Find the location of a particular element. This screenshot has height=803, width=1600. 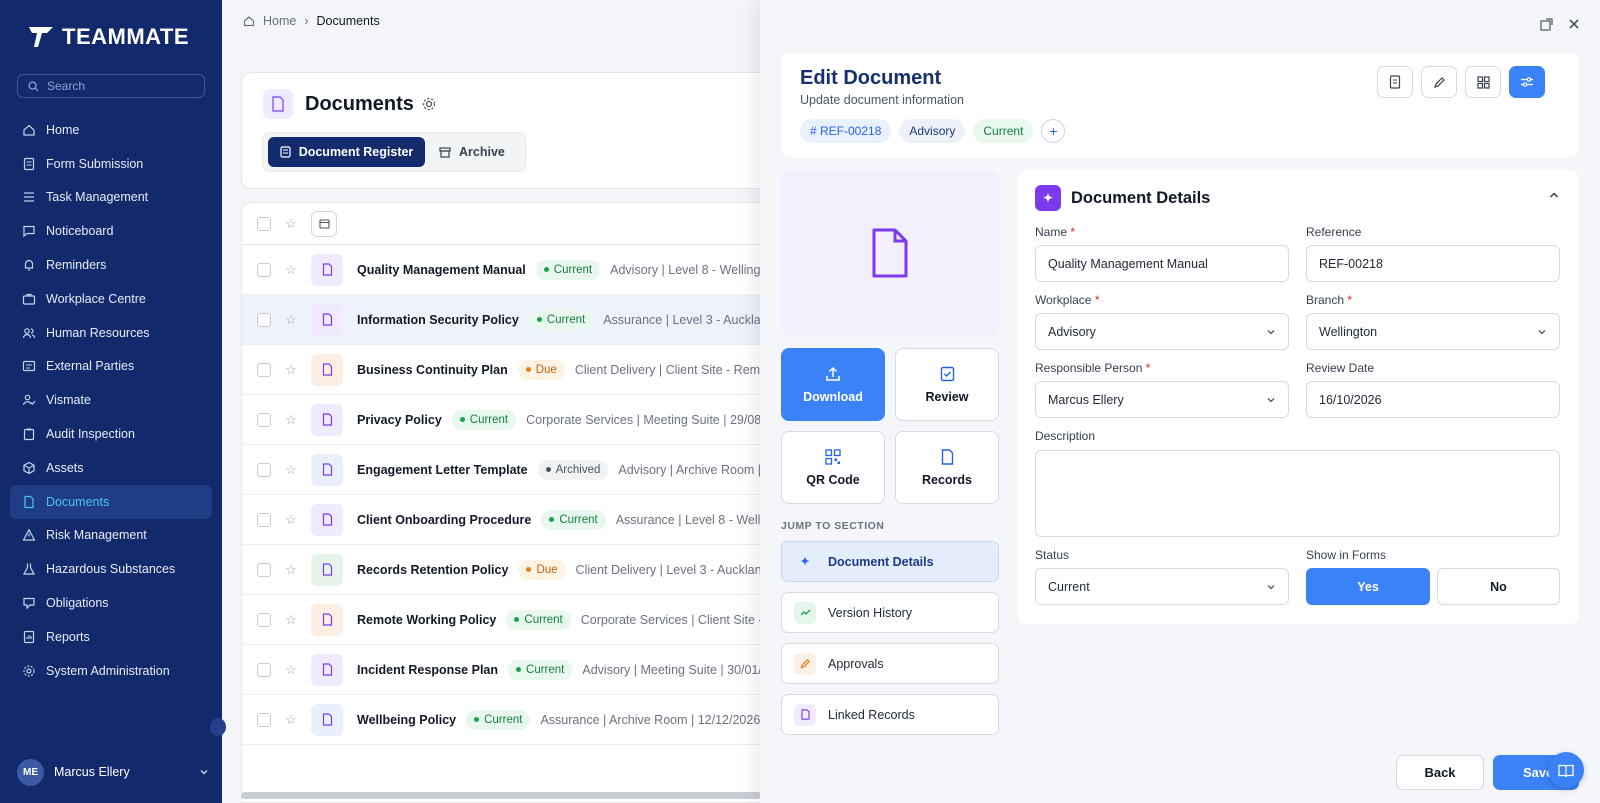

collapse-section-button is located at coordinates (1554, 196).